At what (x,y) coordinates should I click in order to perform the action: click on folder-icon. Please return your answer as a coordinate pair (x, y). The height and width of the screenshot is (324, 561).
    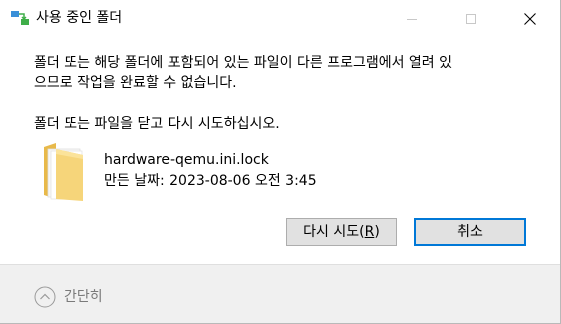
    Looking at the image, I should click on (63, 172).